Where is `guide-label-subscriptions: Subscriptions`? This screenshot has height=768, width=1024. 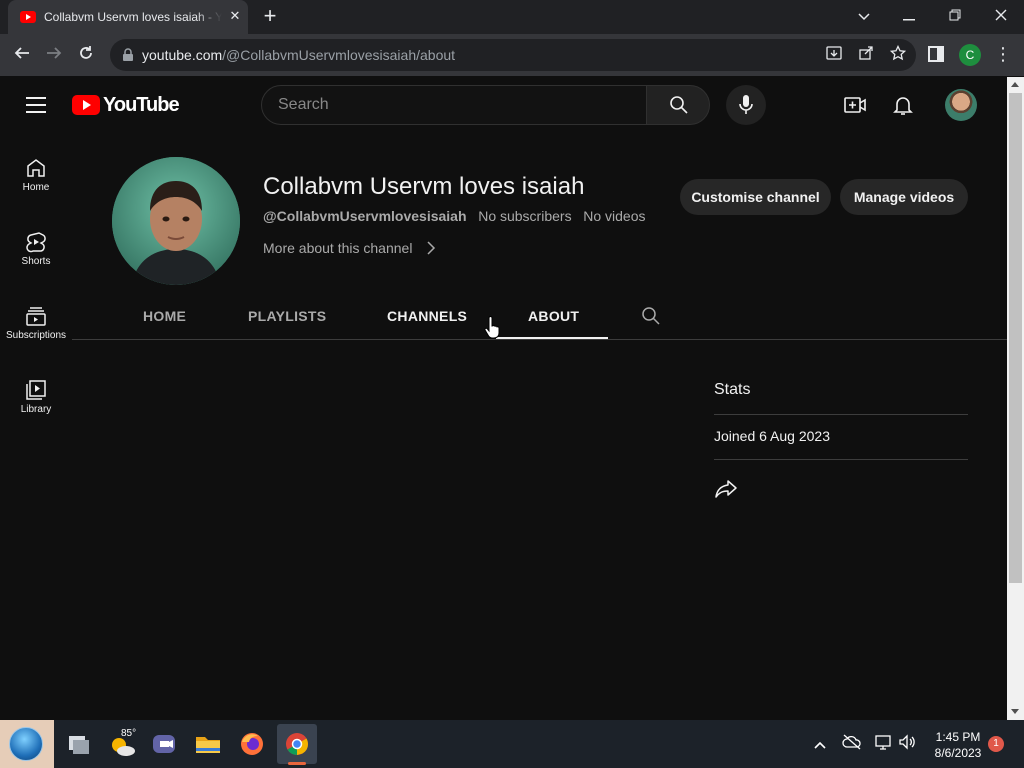 guide-label-subscriptions: Subscriptions is located at coordinates (36, 335).